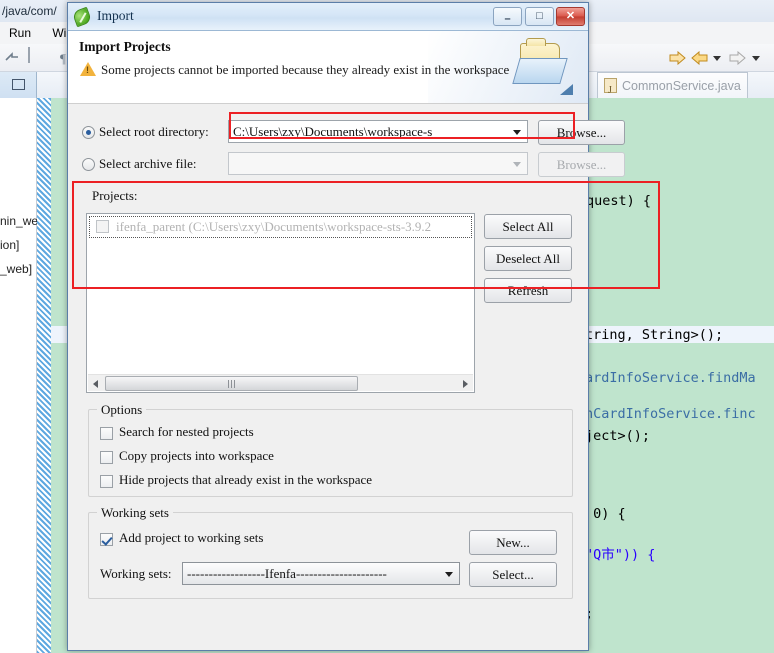 Image resolution: width=774 pixels, height=653 pixels. Describe the element at coordinates (517, 164) in the screenshot. I see `chevron-down-icon-archive` at that location.